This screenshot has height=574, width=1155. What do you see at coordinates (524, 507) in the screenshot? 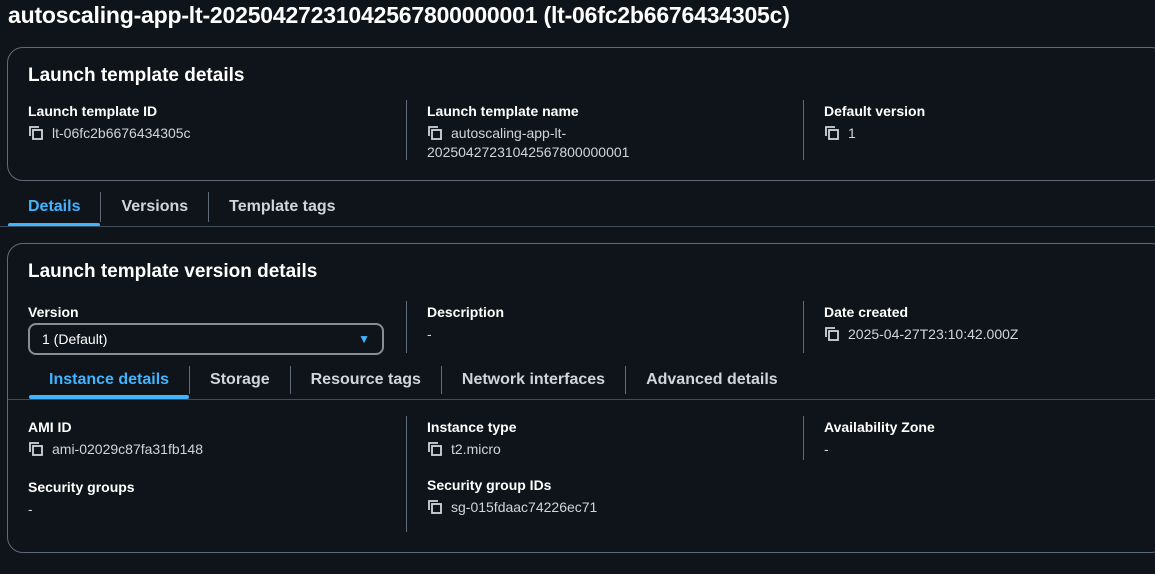
I see `security-group-ids-value: sg-015fdaac74226ec71` at bounding box center [524, 507].